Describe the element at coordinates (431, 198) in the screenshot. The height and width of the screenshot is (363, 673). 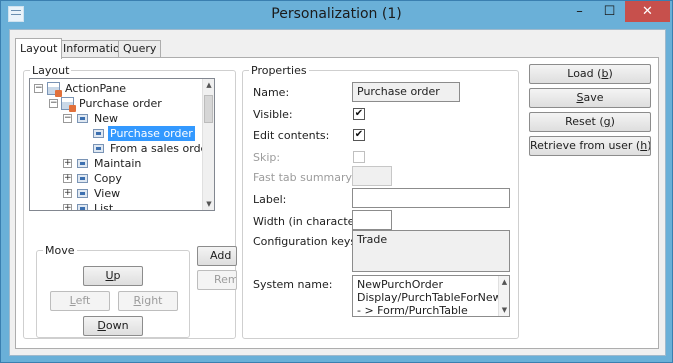
I see `label-field` at that location.